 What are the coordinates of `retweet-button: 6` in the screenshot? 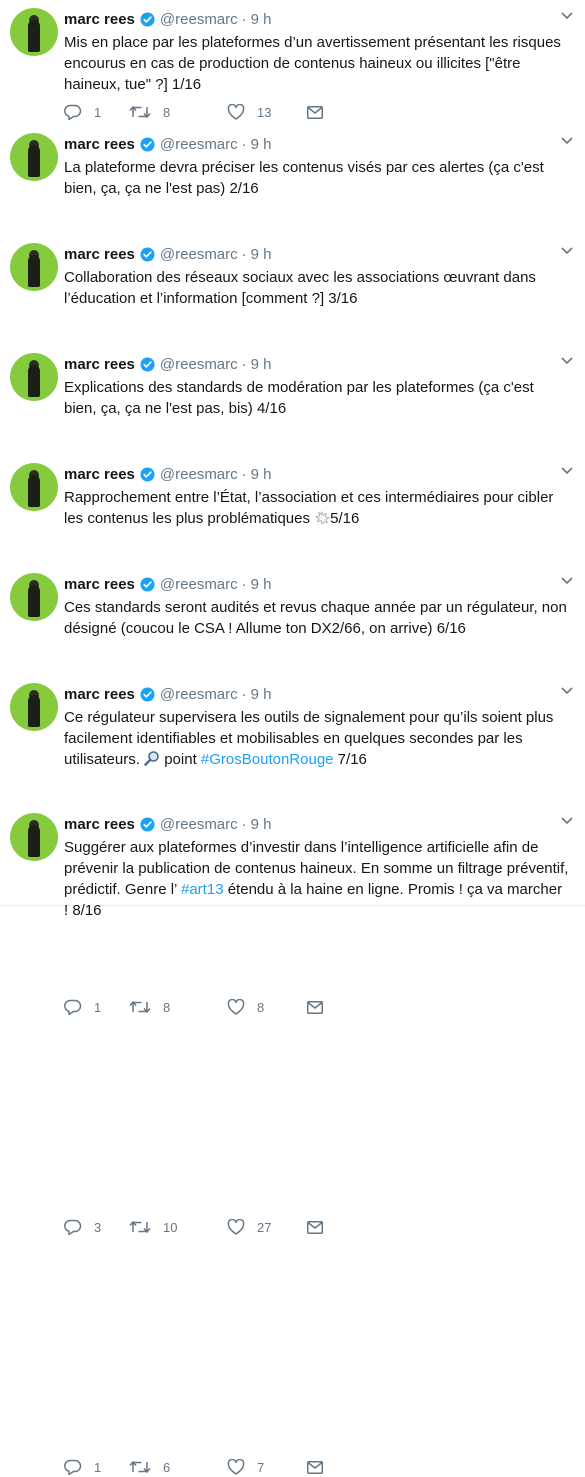 It's located at (178, 1467).